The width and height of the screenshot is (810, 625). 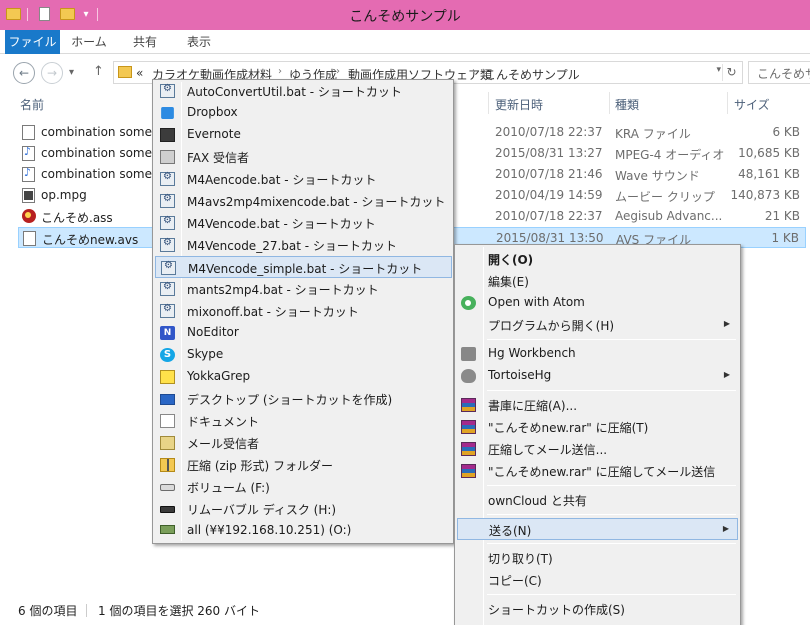 What do you see at coordinates (24, 73) in the screenshot?
I see `back-button: ←` at bounding box center [24, 73].